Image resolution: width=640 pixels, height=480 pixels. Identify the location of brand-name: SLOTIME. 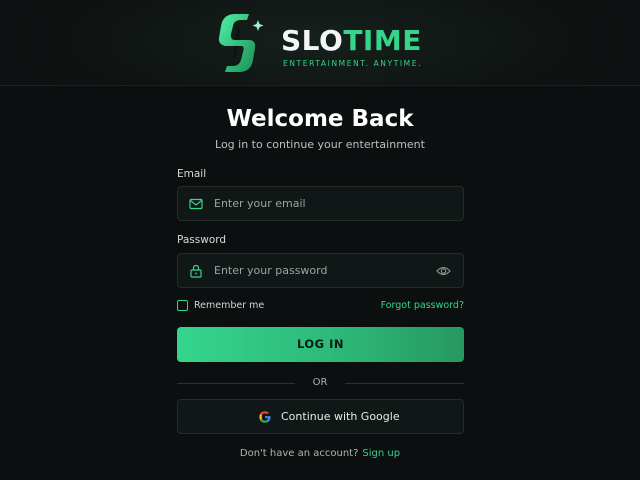
(351, 41).